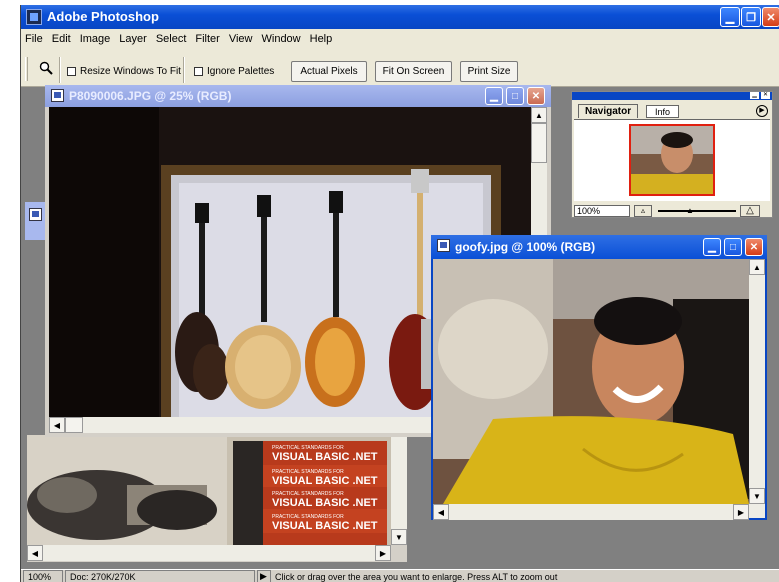  I want to click on palette-title-bar, so click(672, 96).